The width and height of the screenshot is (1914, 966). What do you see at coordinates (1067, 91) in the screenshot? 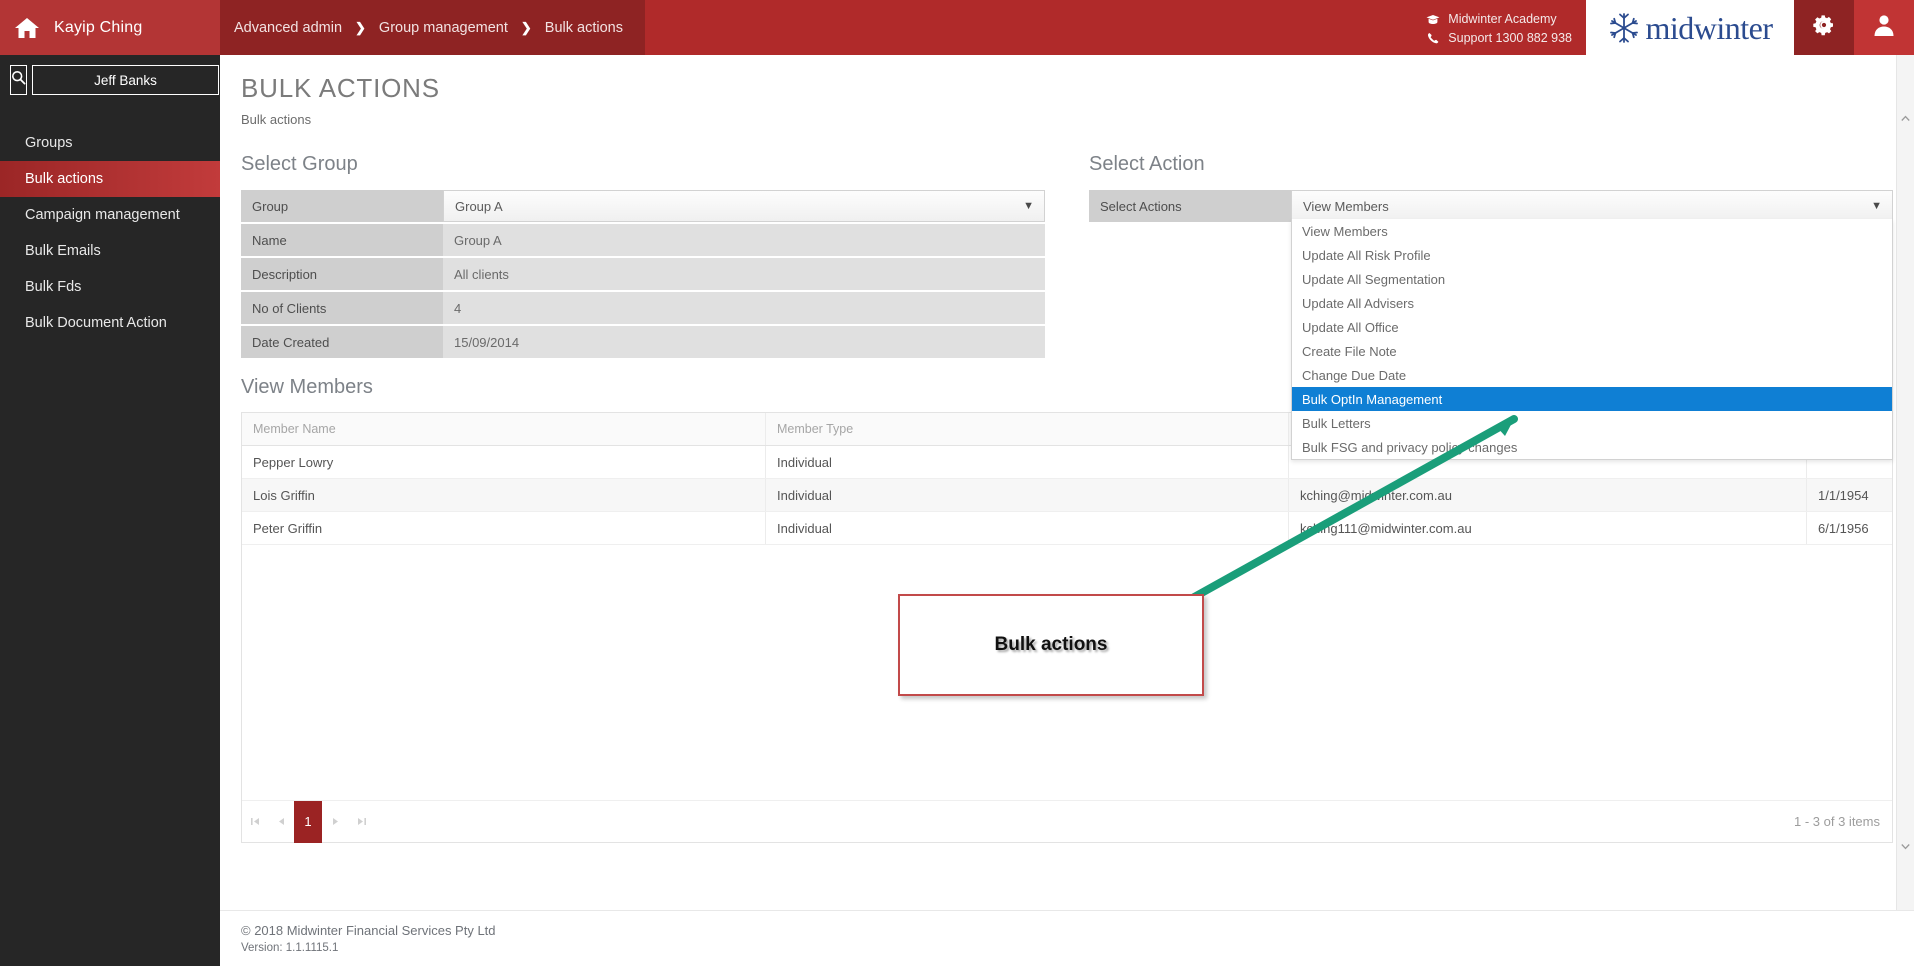
I see `page-header: BULK ACTIONS Bulk actions` at bounding box center [1067, 91].